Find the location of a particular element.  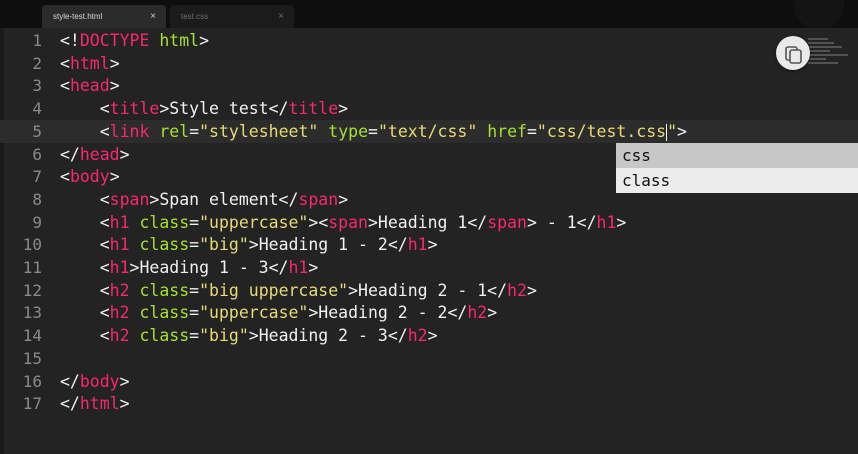

code-text: </html> is located at coordinates (95, 403).